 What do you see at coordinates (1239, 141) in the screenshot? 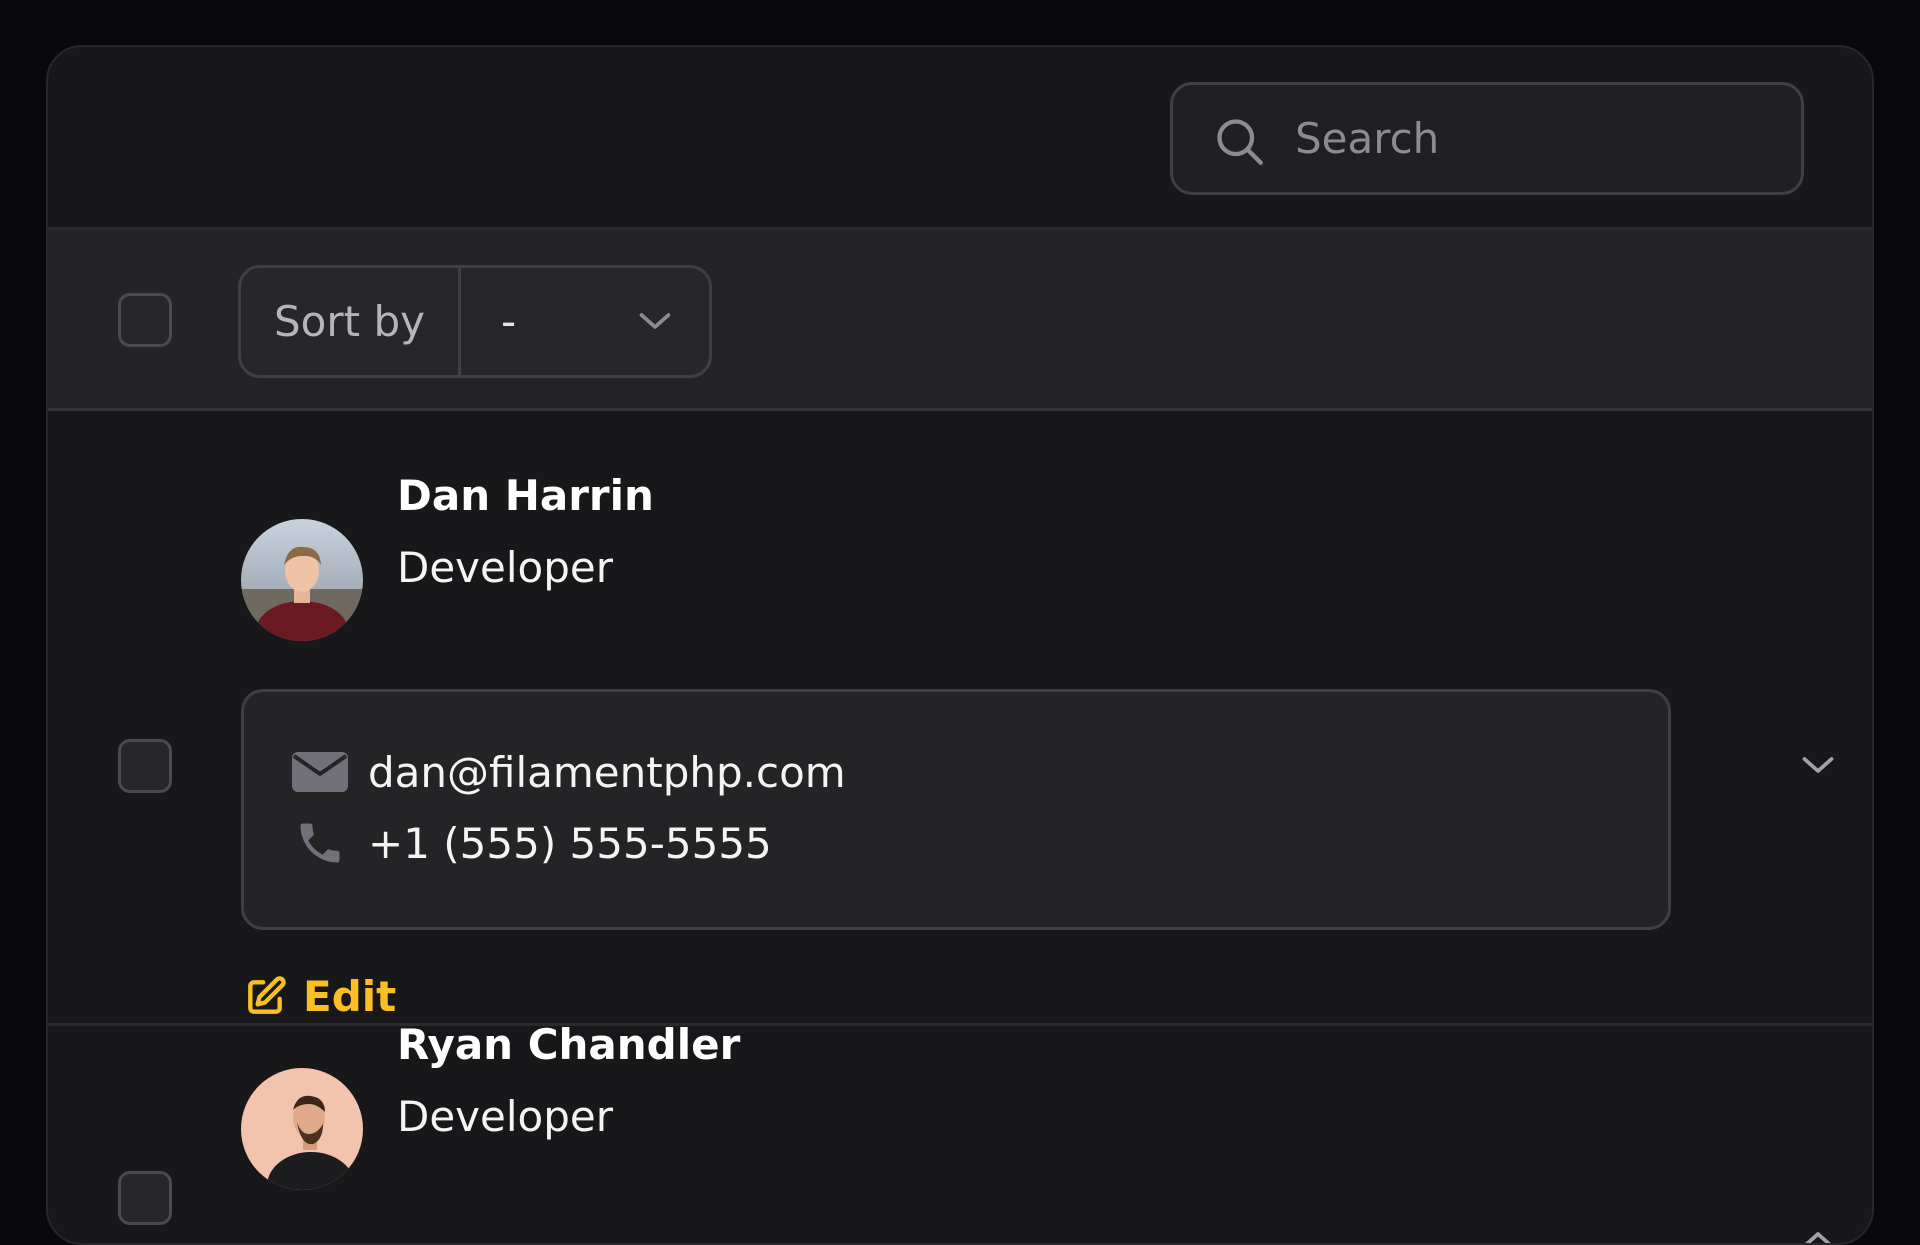
I see `search-icon` at bounding box center [1239, 141].